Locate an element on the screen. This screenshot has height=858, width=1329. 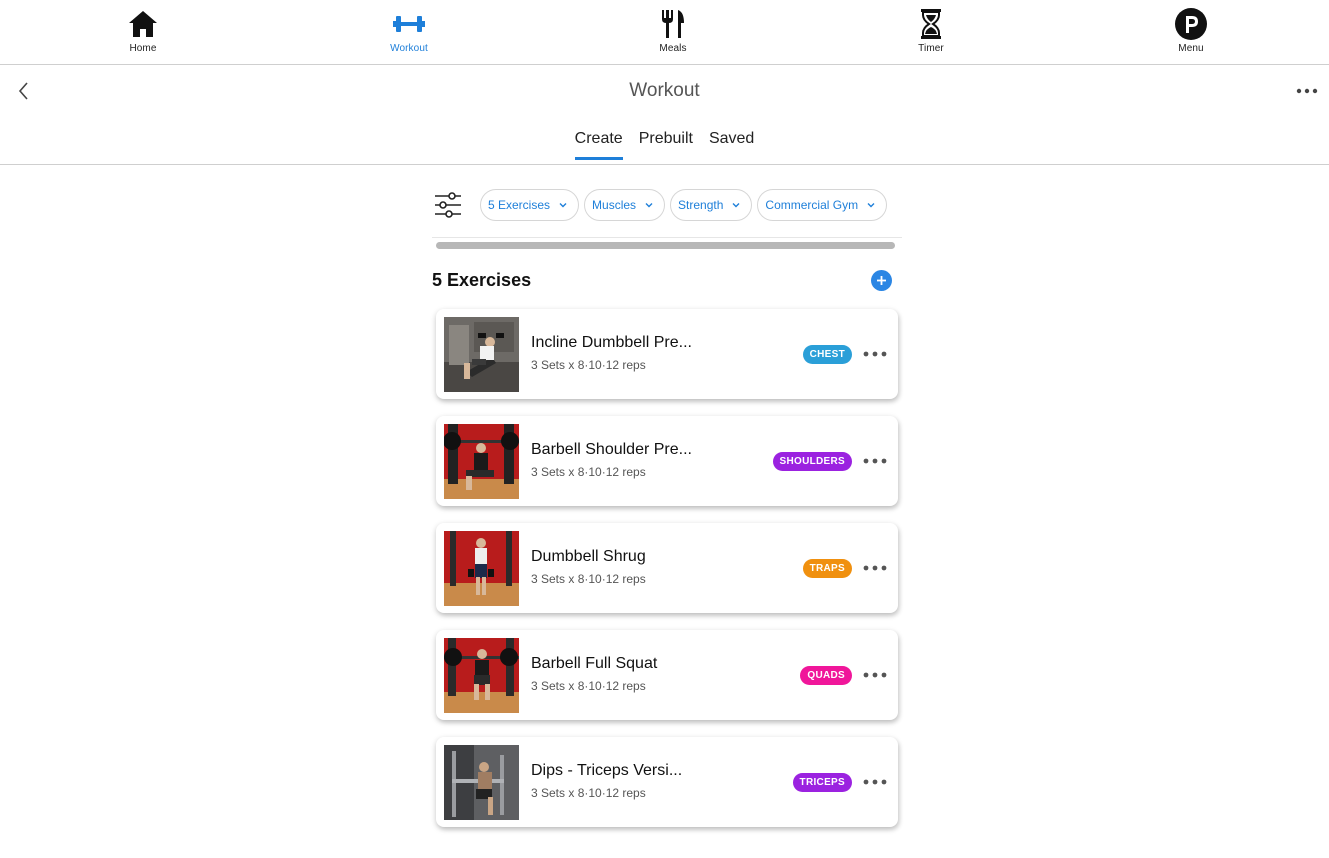
chip-label: Muscles is located at coordinates (614, 205).